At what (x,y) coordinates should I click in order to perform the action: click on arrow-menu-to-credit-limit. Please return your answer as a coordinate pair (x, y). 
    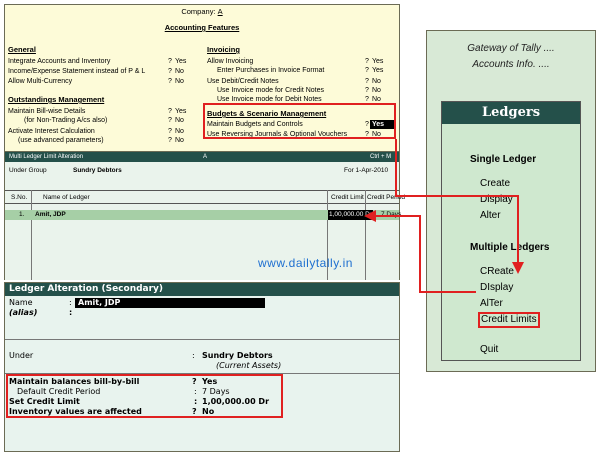
    Looking at the image, I should click on (420, 251).